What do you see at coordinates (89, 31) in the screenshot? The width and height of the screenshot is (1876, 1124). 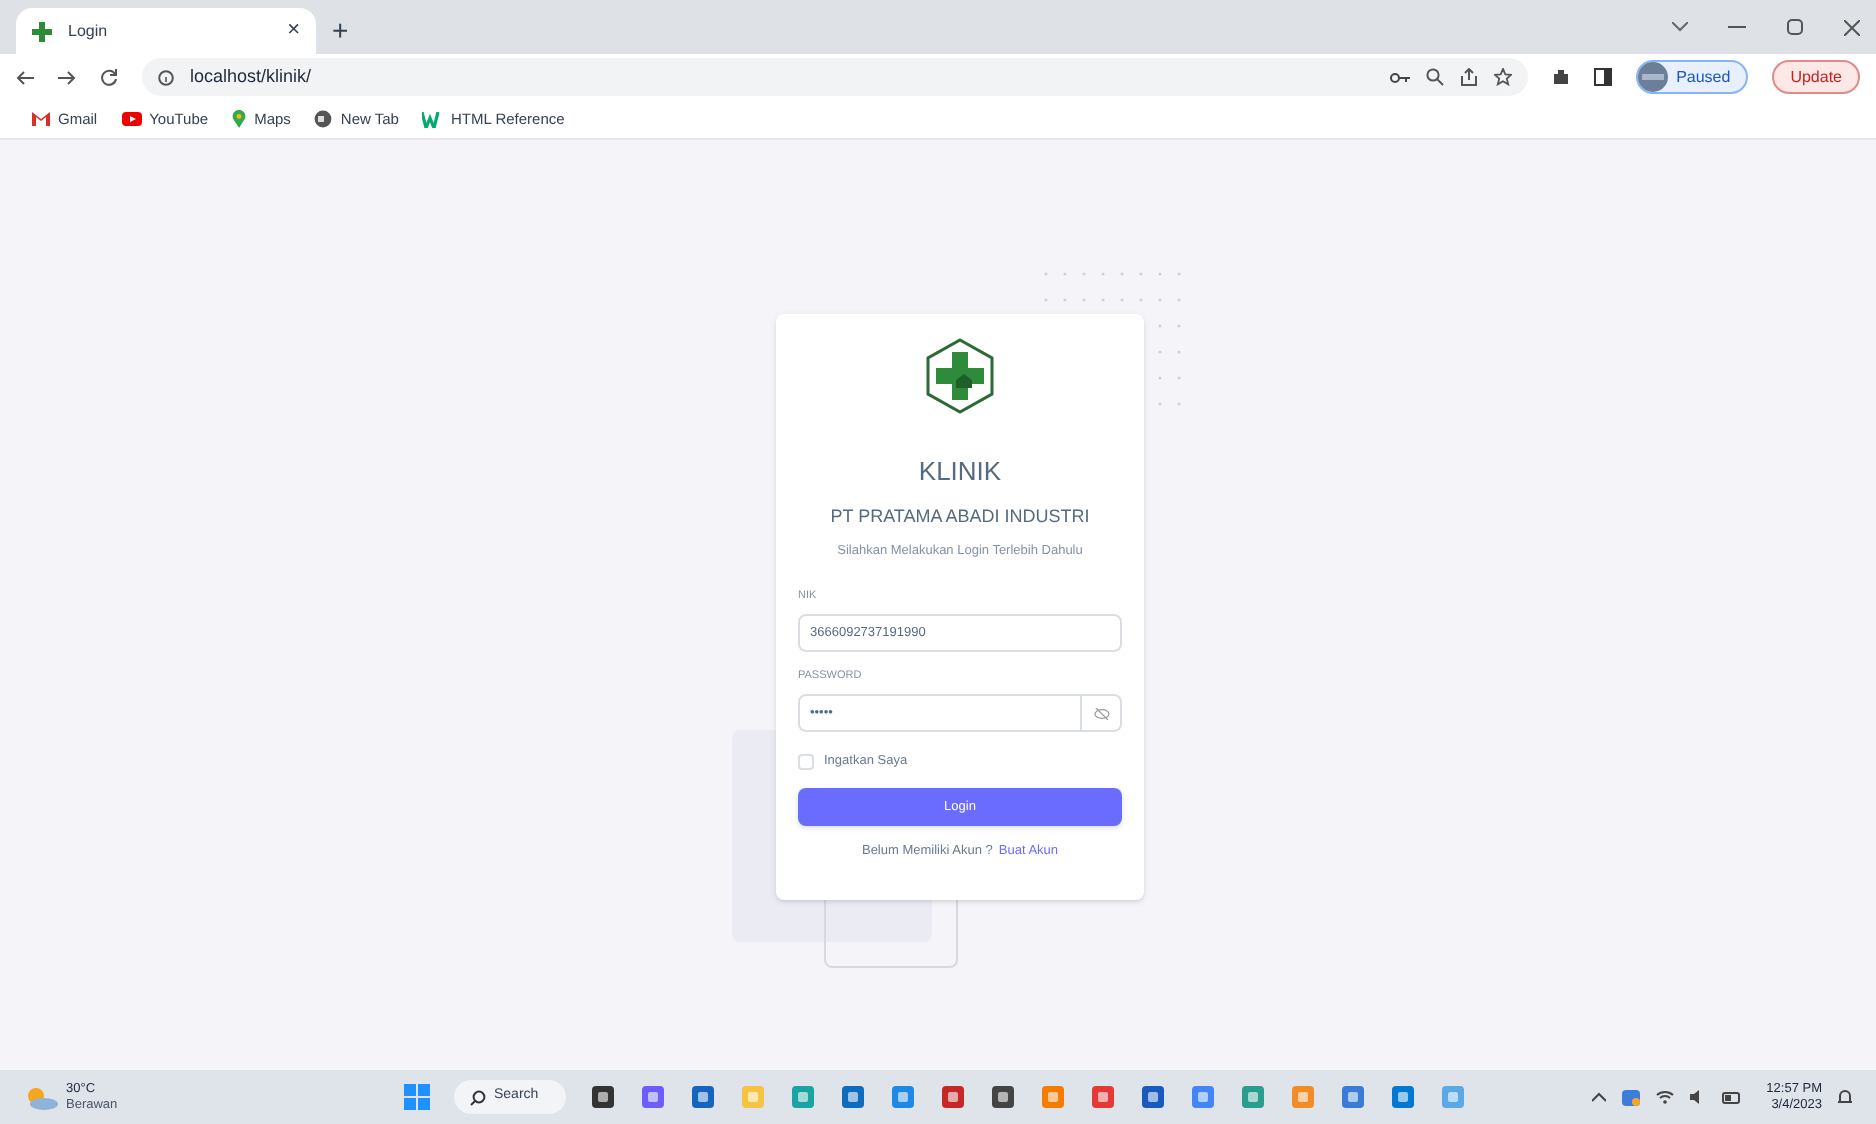 I see `tab-title: Login` at bounding box center [89, 31].